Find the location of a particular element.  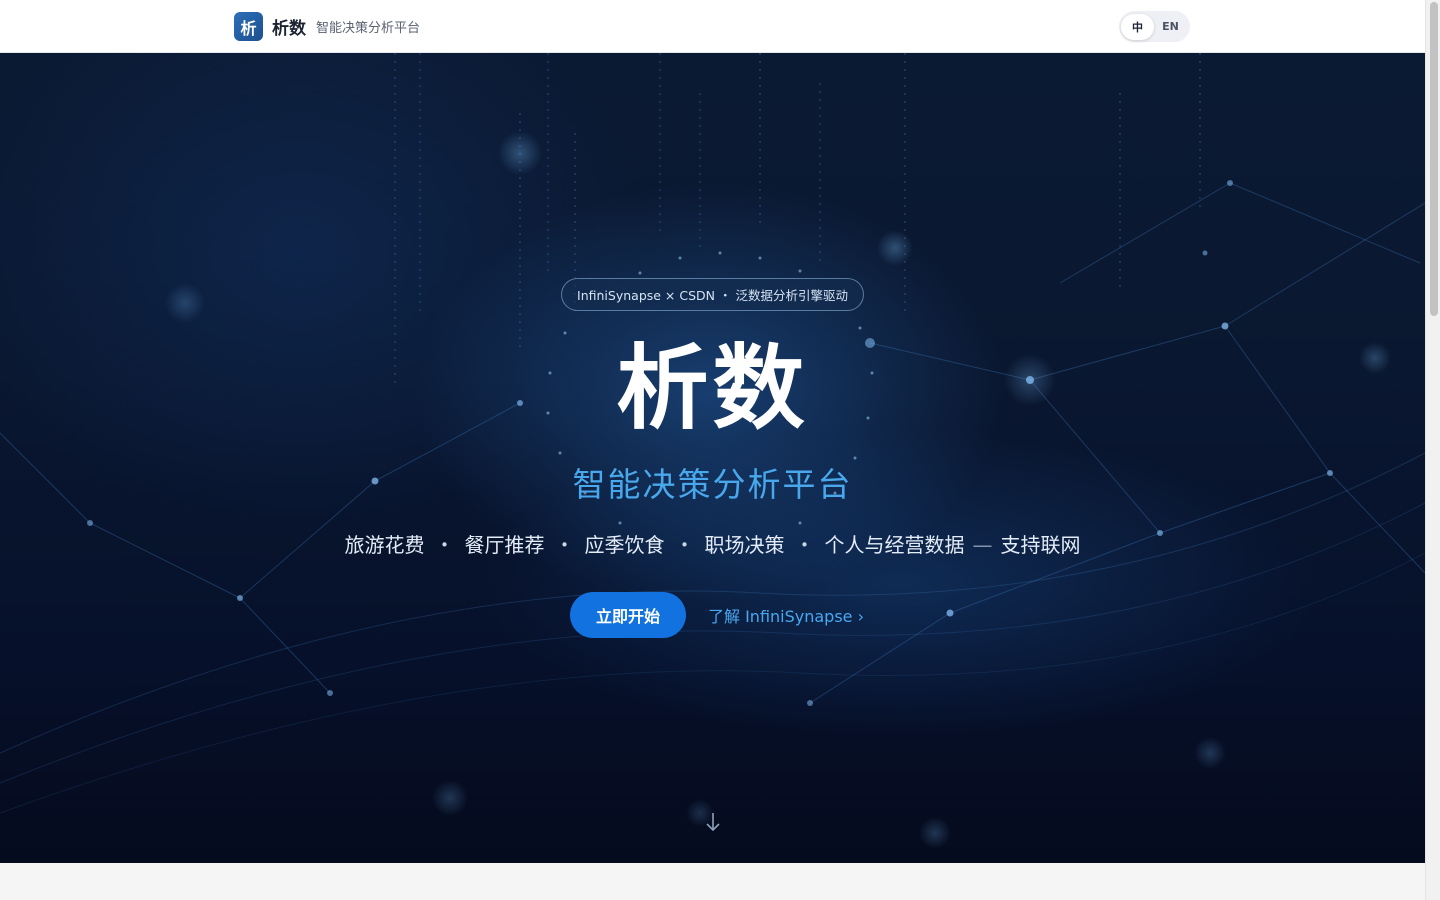

hero-subtitle: 智能决策分析平台 is located at coordinates (712, 484).